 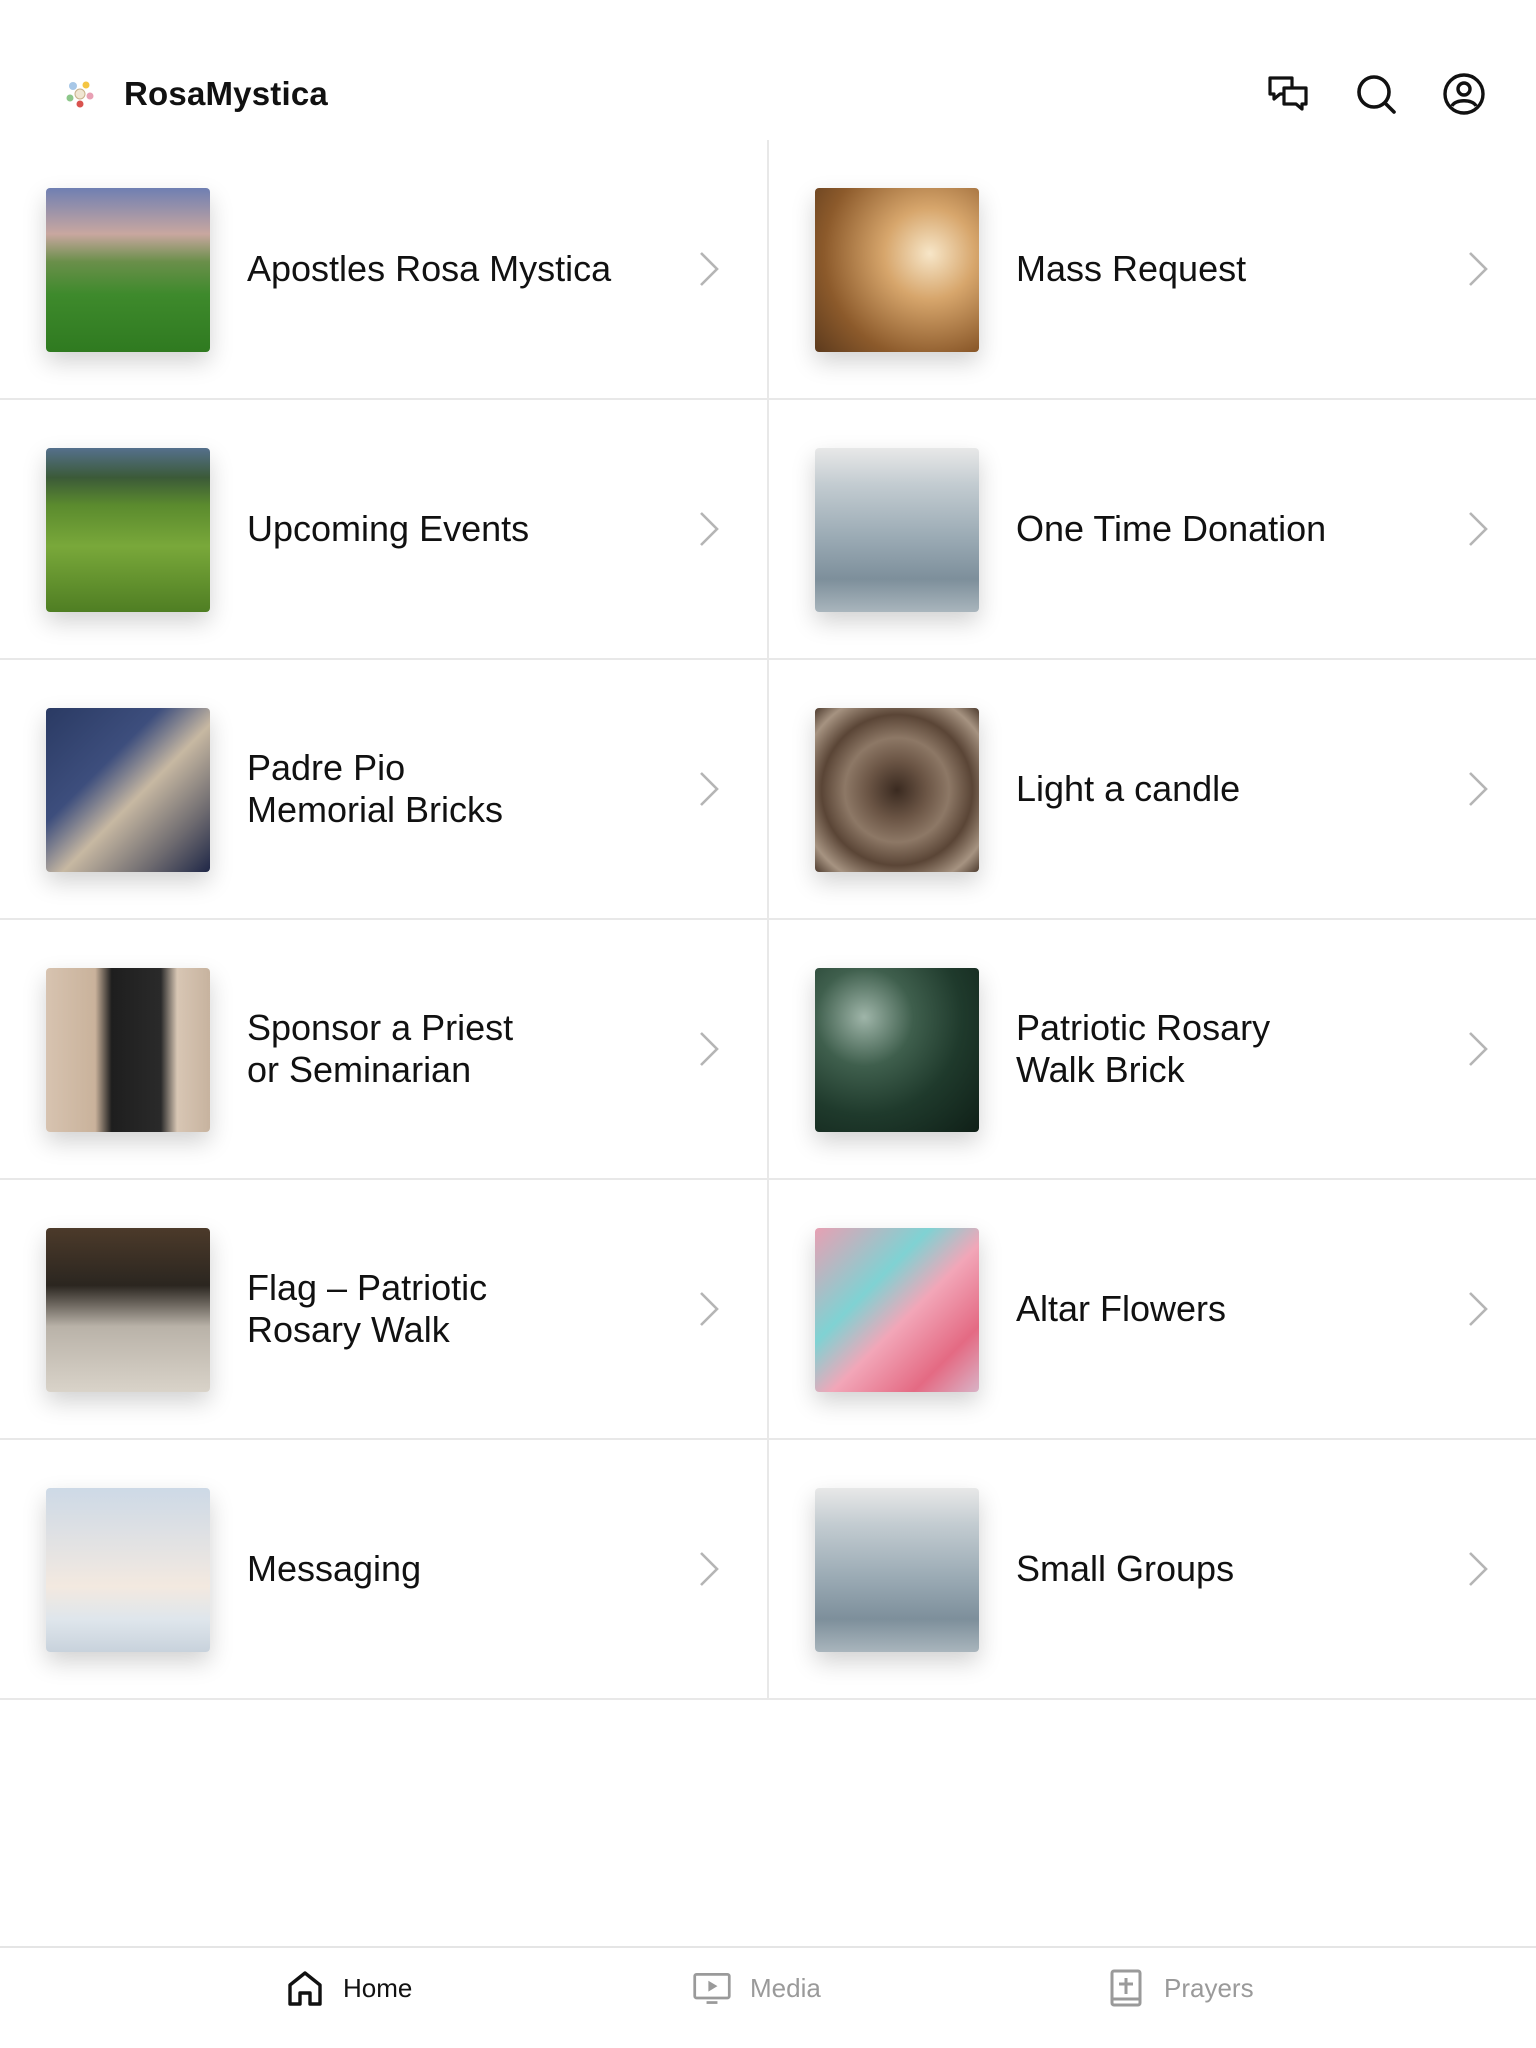 I want to click on chalice-and-book-image, so click(x=897, y=270).